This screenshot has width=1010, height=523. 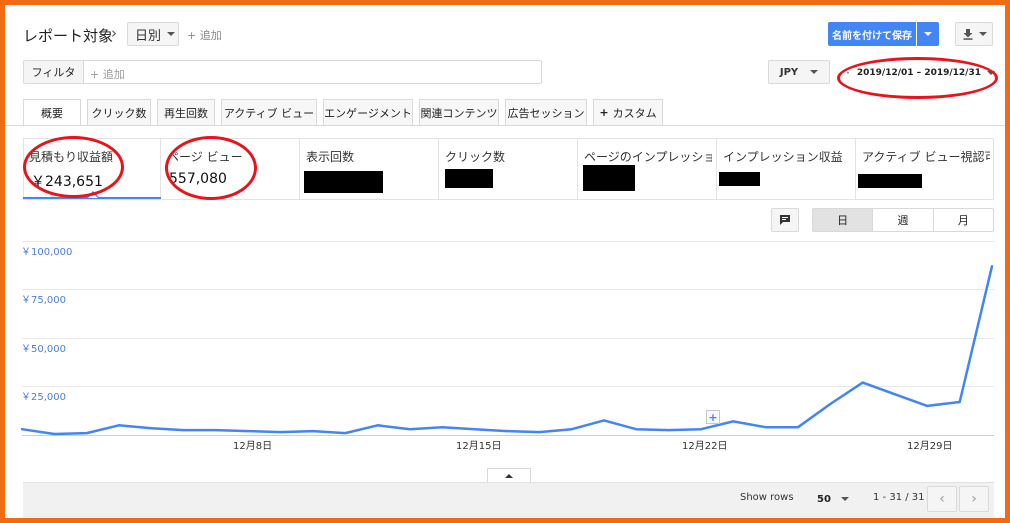 I want to click on chevron-down-icon, so click(x=845, y=499).